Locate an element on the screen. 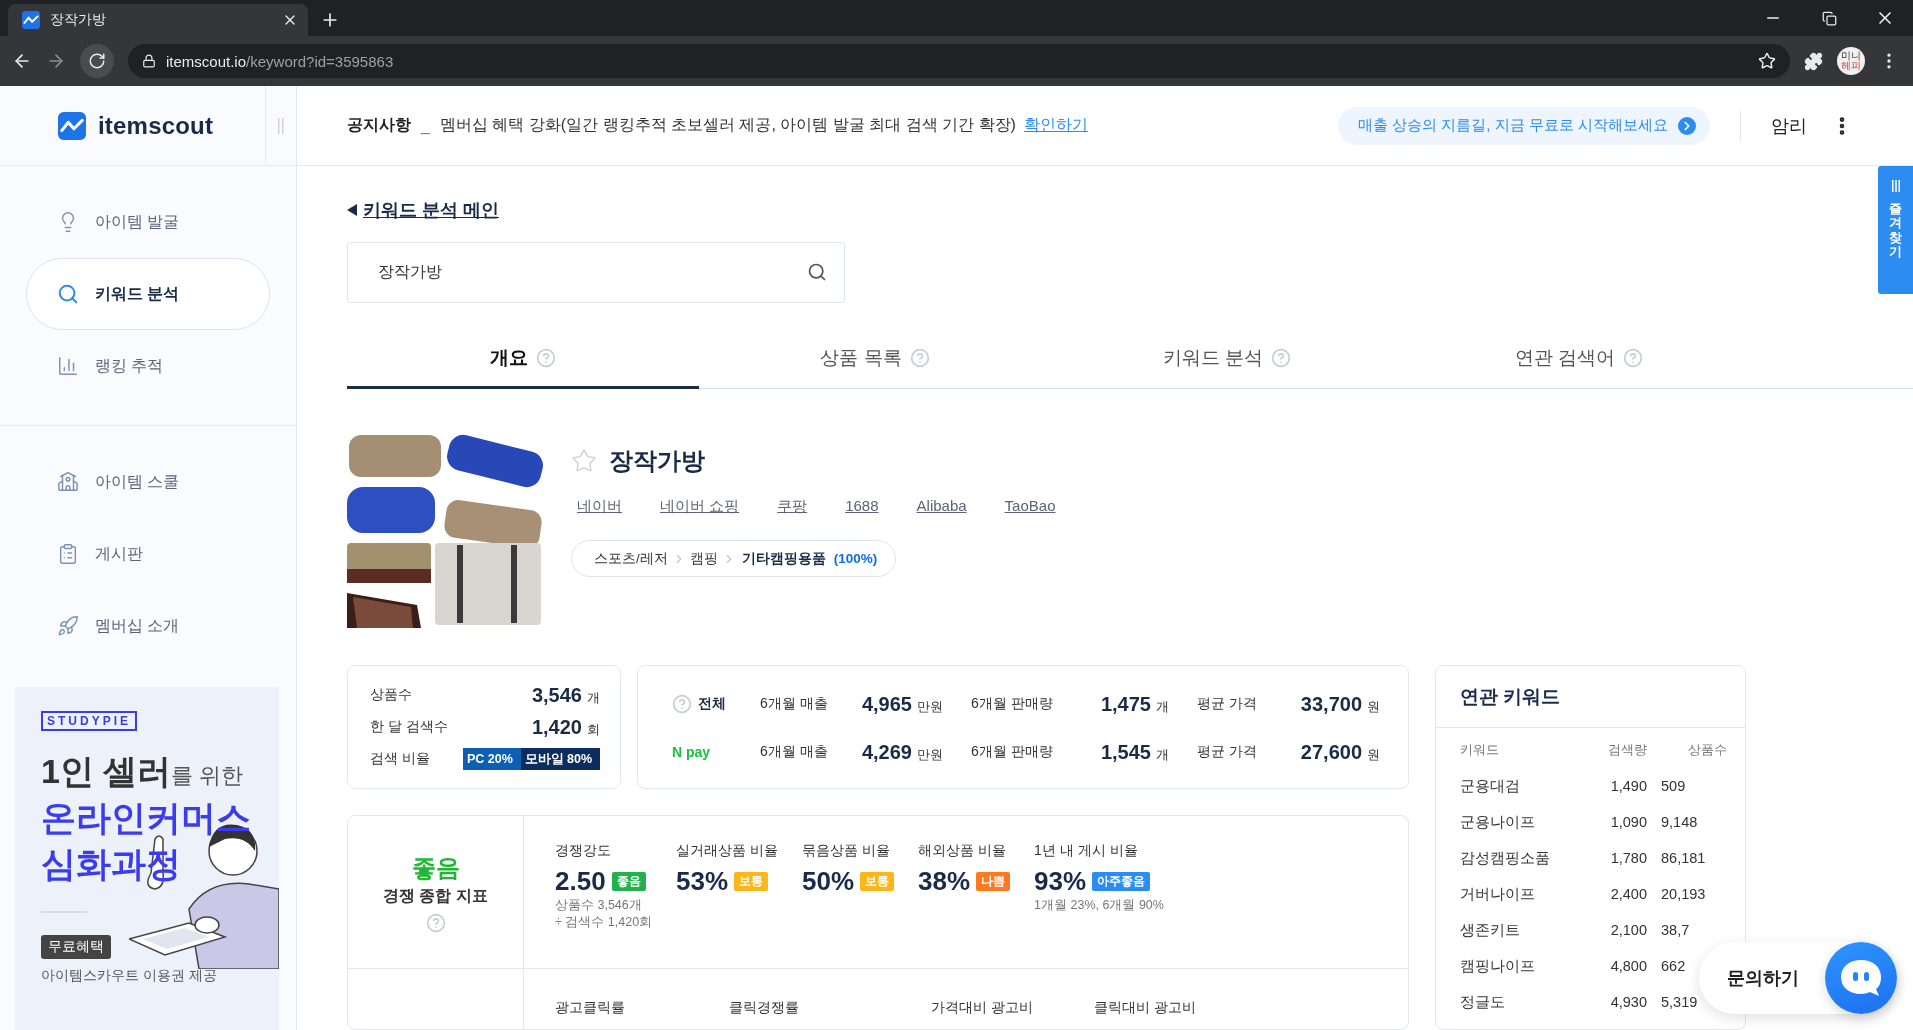 This screenshot has width=1913, height=1030. metric-value: 38% is located at coordinates (944, 881).